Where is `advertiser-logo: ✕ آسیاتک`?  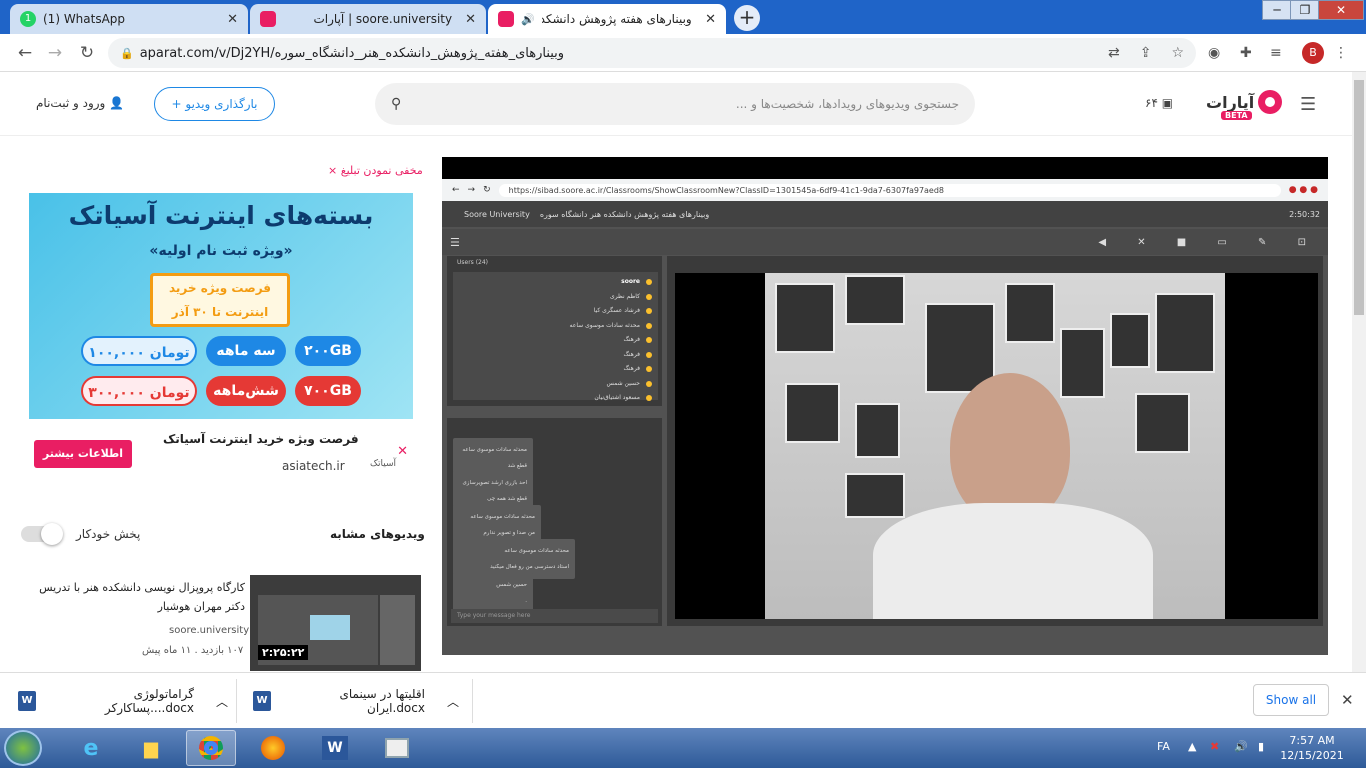 advertiser-logo: ✕ آسیاتک is located at coordinates (383, 457).